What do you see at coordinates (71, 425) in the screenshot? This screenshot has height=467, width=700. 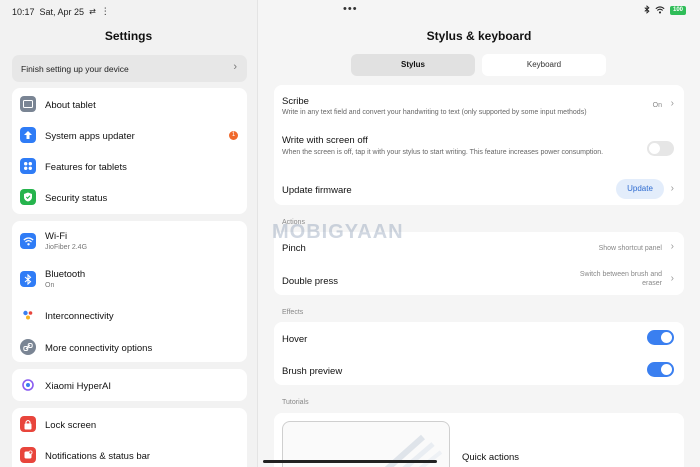 I see `settings-item-label: Lock screen` at bounding box center [71, 425].